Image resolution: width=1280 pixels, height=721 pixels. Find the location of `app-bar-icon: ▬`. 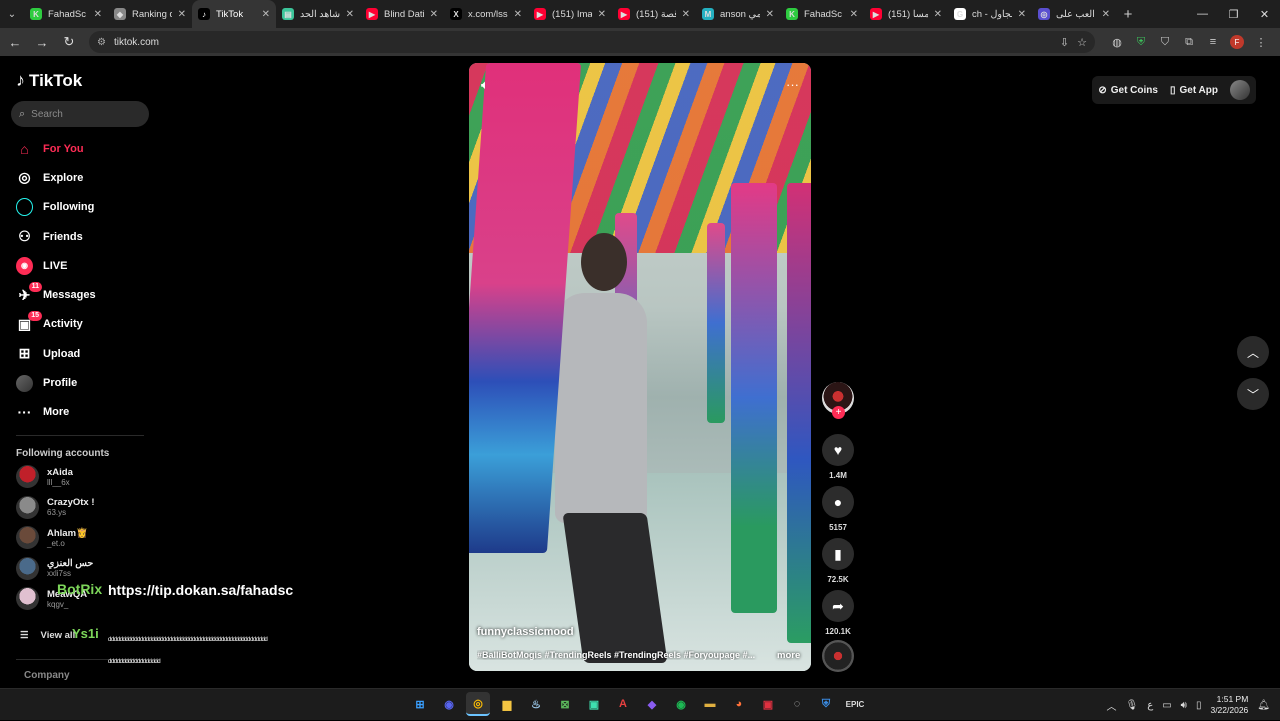

app-bar-icon: ▬ is located at coordinates (710, 704).